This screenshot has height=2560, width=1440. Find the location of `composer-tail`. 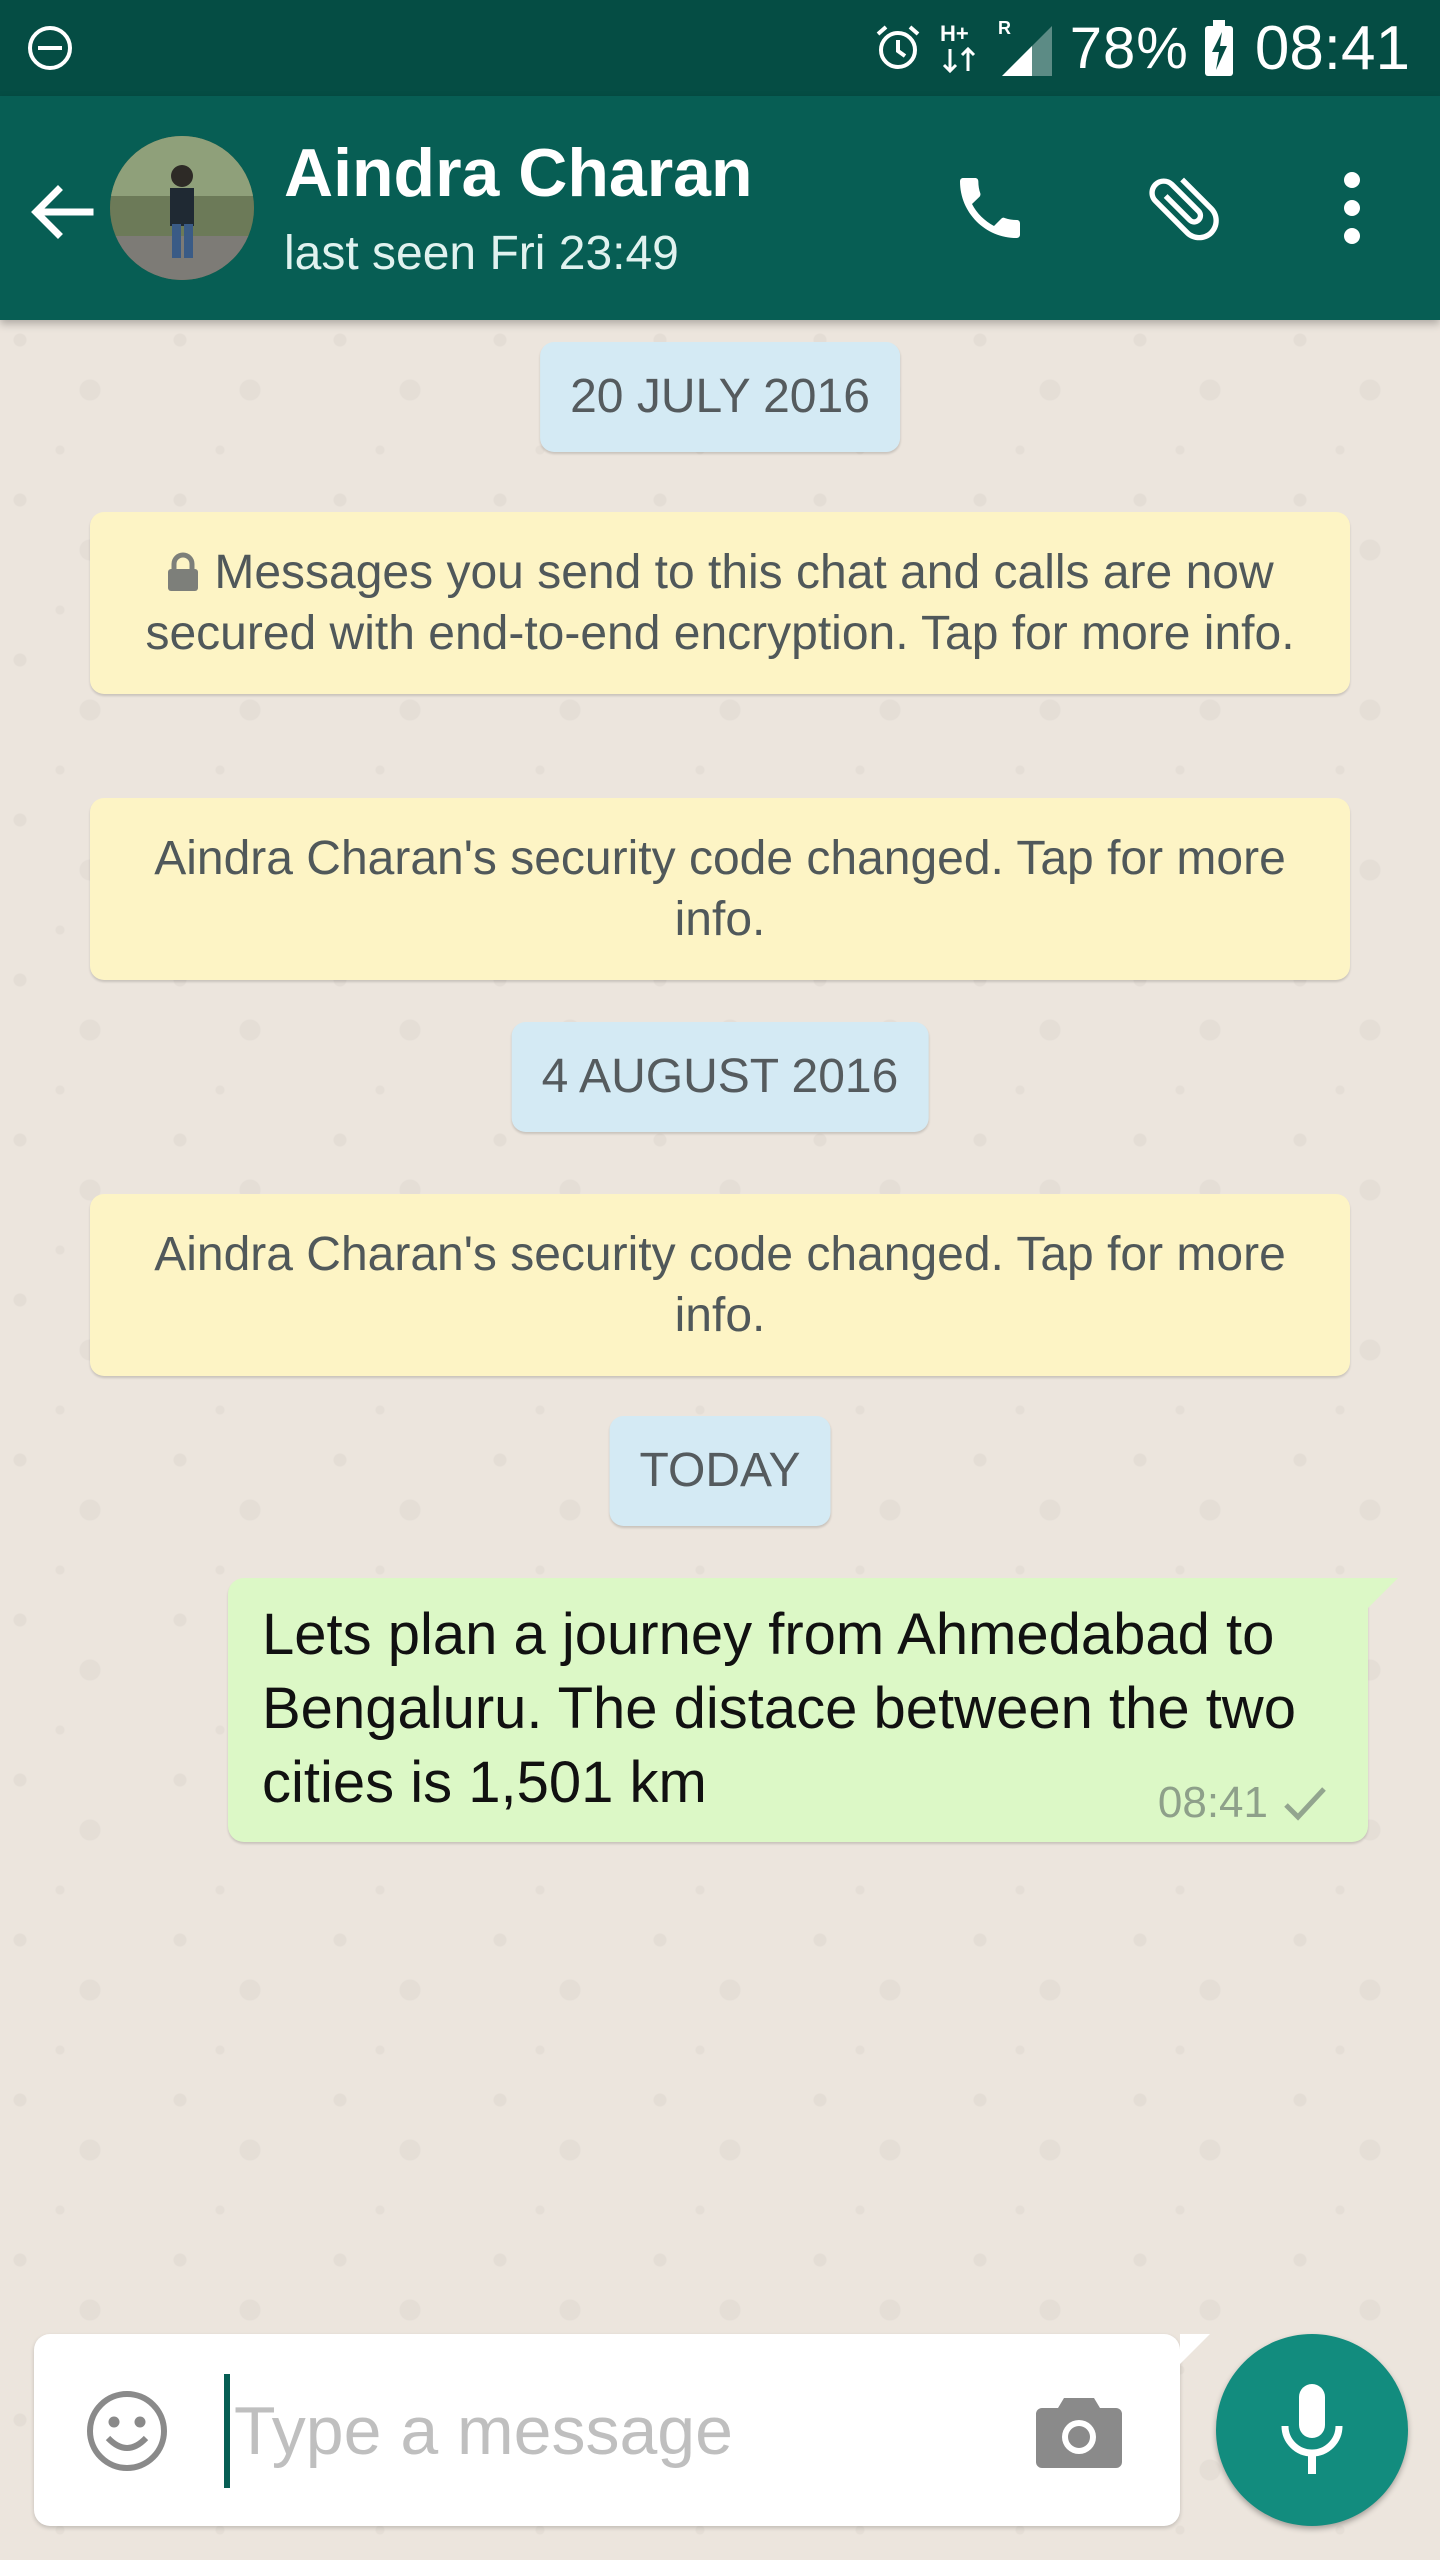

composer-tail is located at coordinates (1195, 2349).